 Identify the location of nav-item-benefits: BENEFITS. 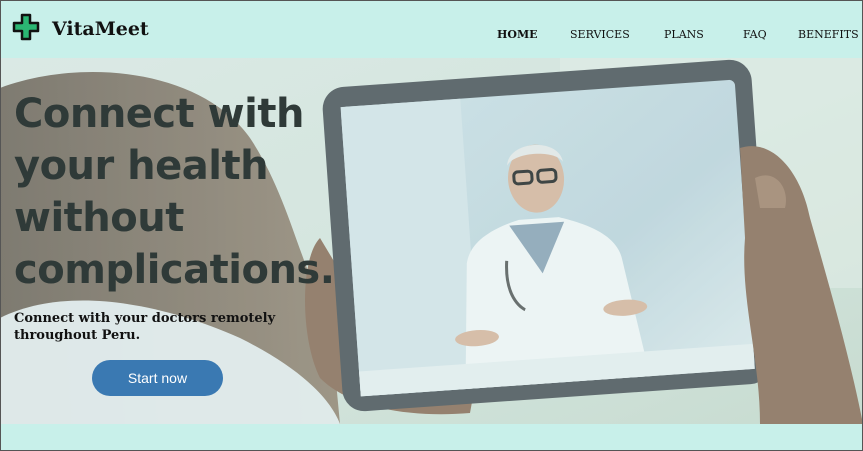
(828, 34).